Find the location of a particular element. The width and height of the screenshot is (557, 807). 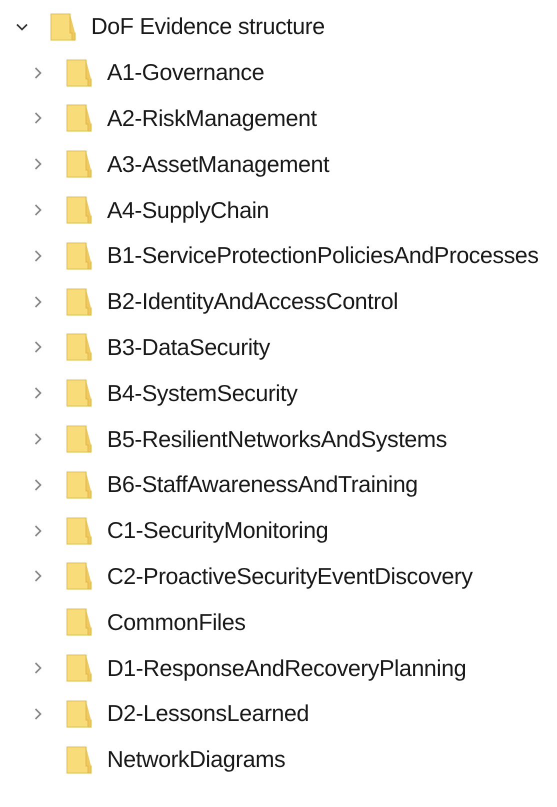

folder-name: CommonFiles is located at coordinates (176, 622).